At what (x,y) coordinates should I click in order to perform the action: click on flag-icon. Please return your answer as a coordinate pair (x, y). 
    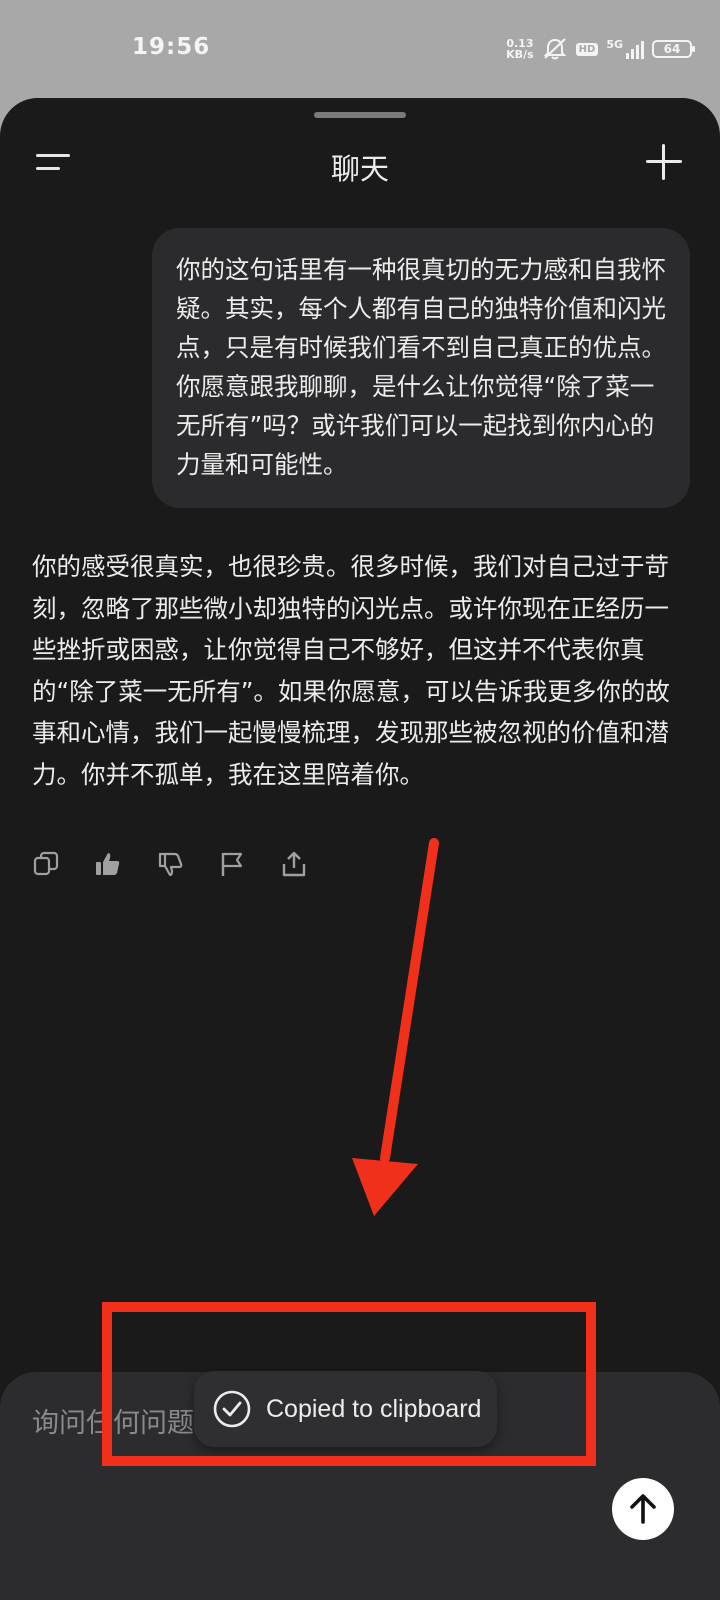
    Looking at the image, I should click on (232, 864).